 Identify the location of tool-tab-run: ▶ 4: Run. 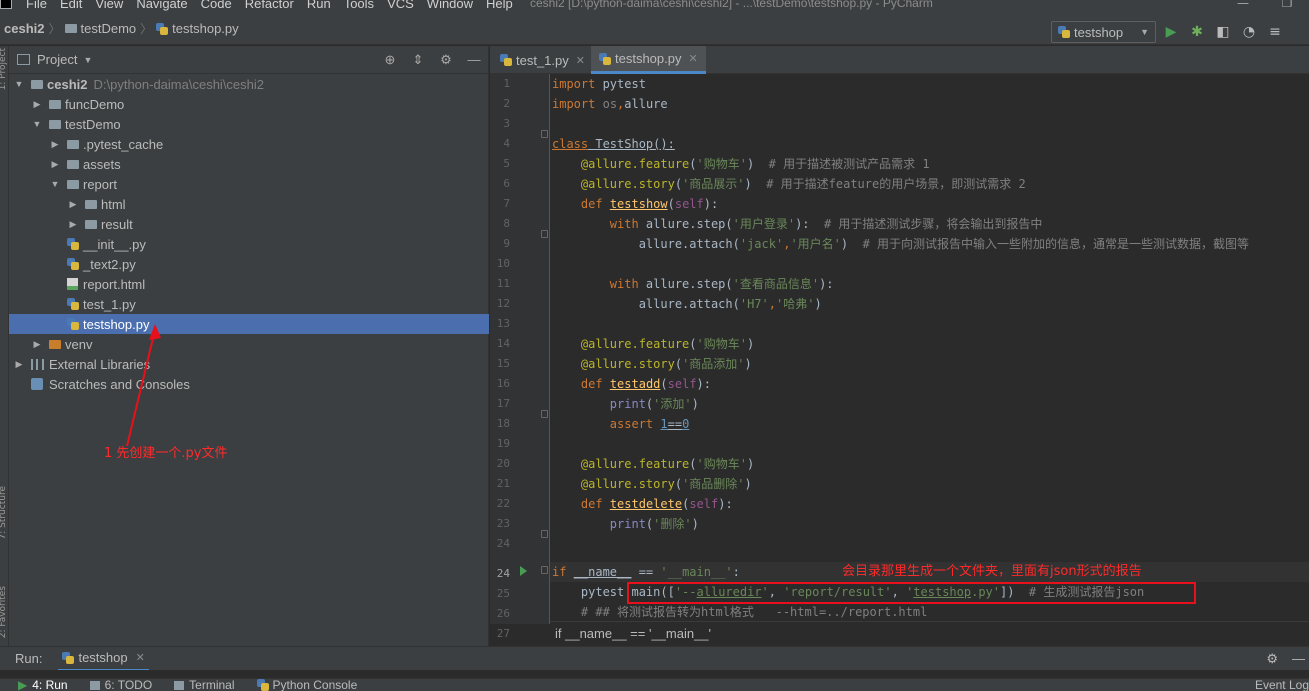
(43, 684).